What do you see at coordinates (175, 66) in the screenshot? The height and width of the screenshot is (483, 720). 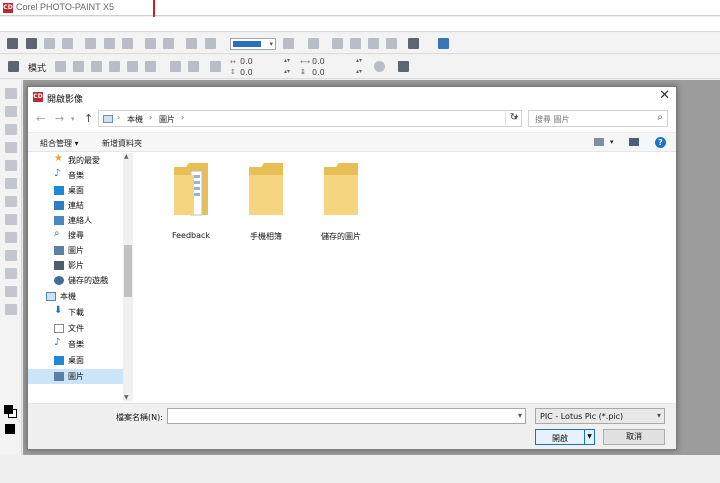 I see `flip-h-icon` at bounding box center [175, 66].